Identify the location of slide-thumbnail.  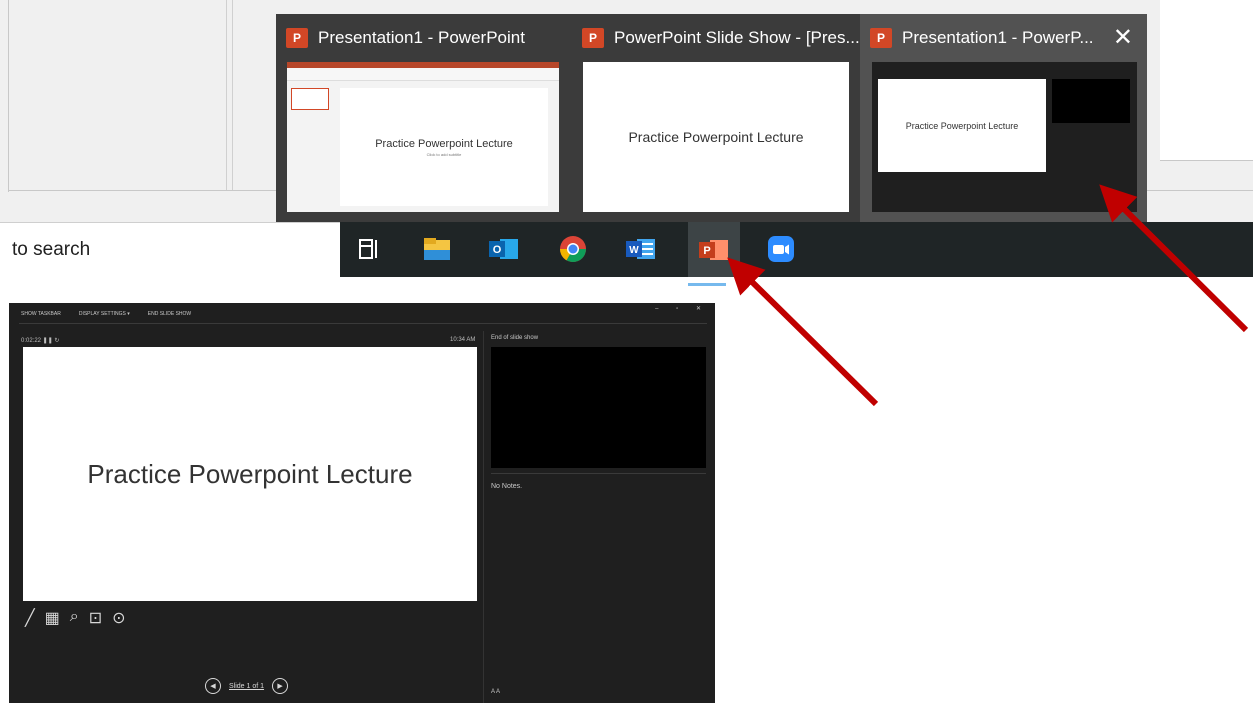
(310, 99).